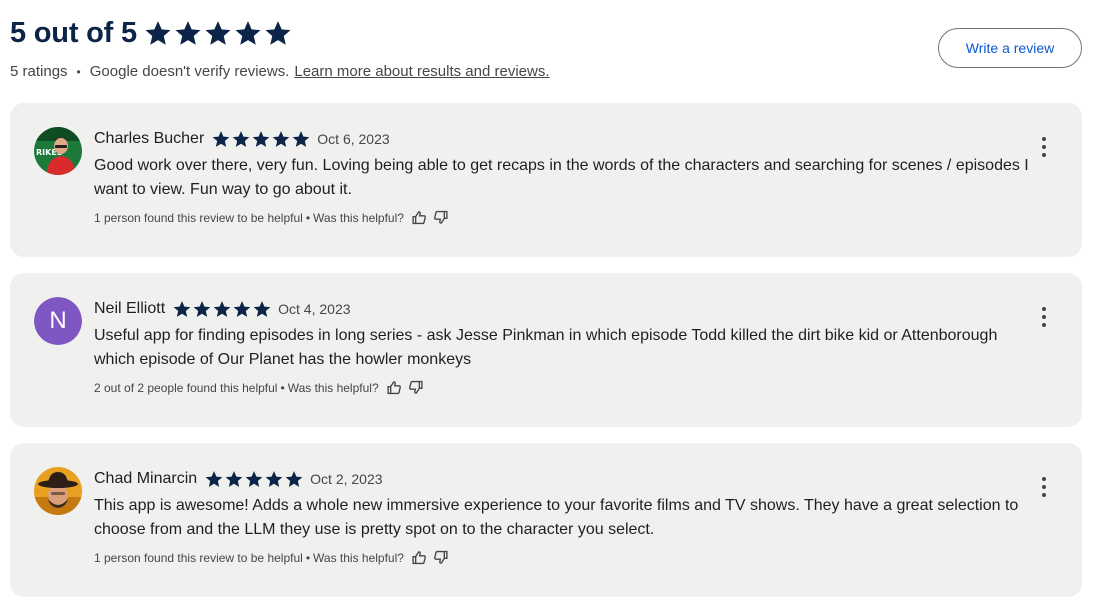  I want to click on avatar-letter: N, so click(58, 321).